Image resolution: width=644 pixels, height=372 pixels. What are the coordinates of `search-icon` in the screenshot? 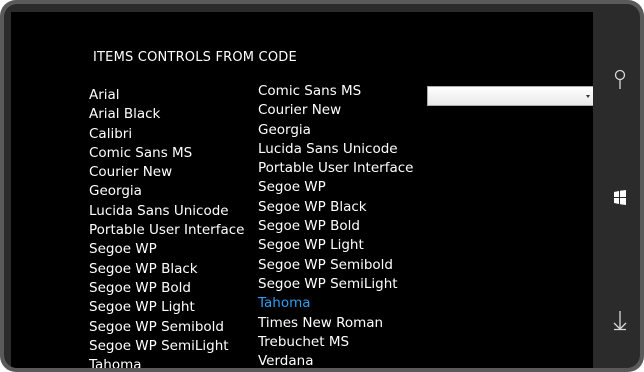 It's located at (620, 79).